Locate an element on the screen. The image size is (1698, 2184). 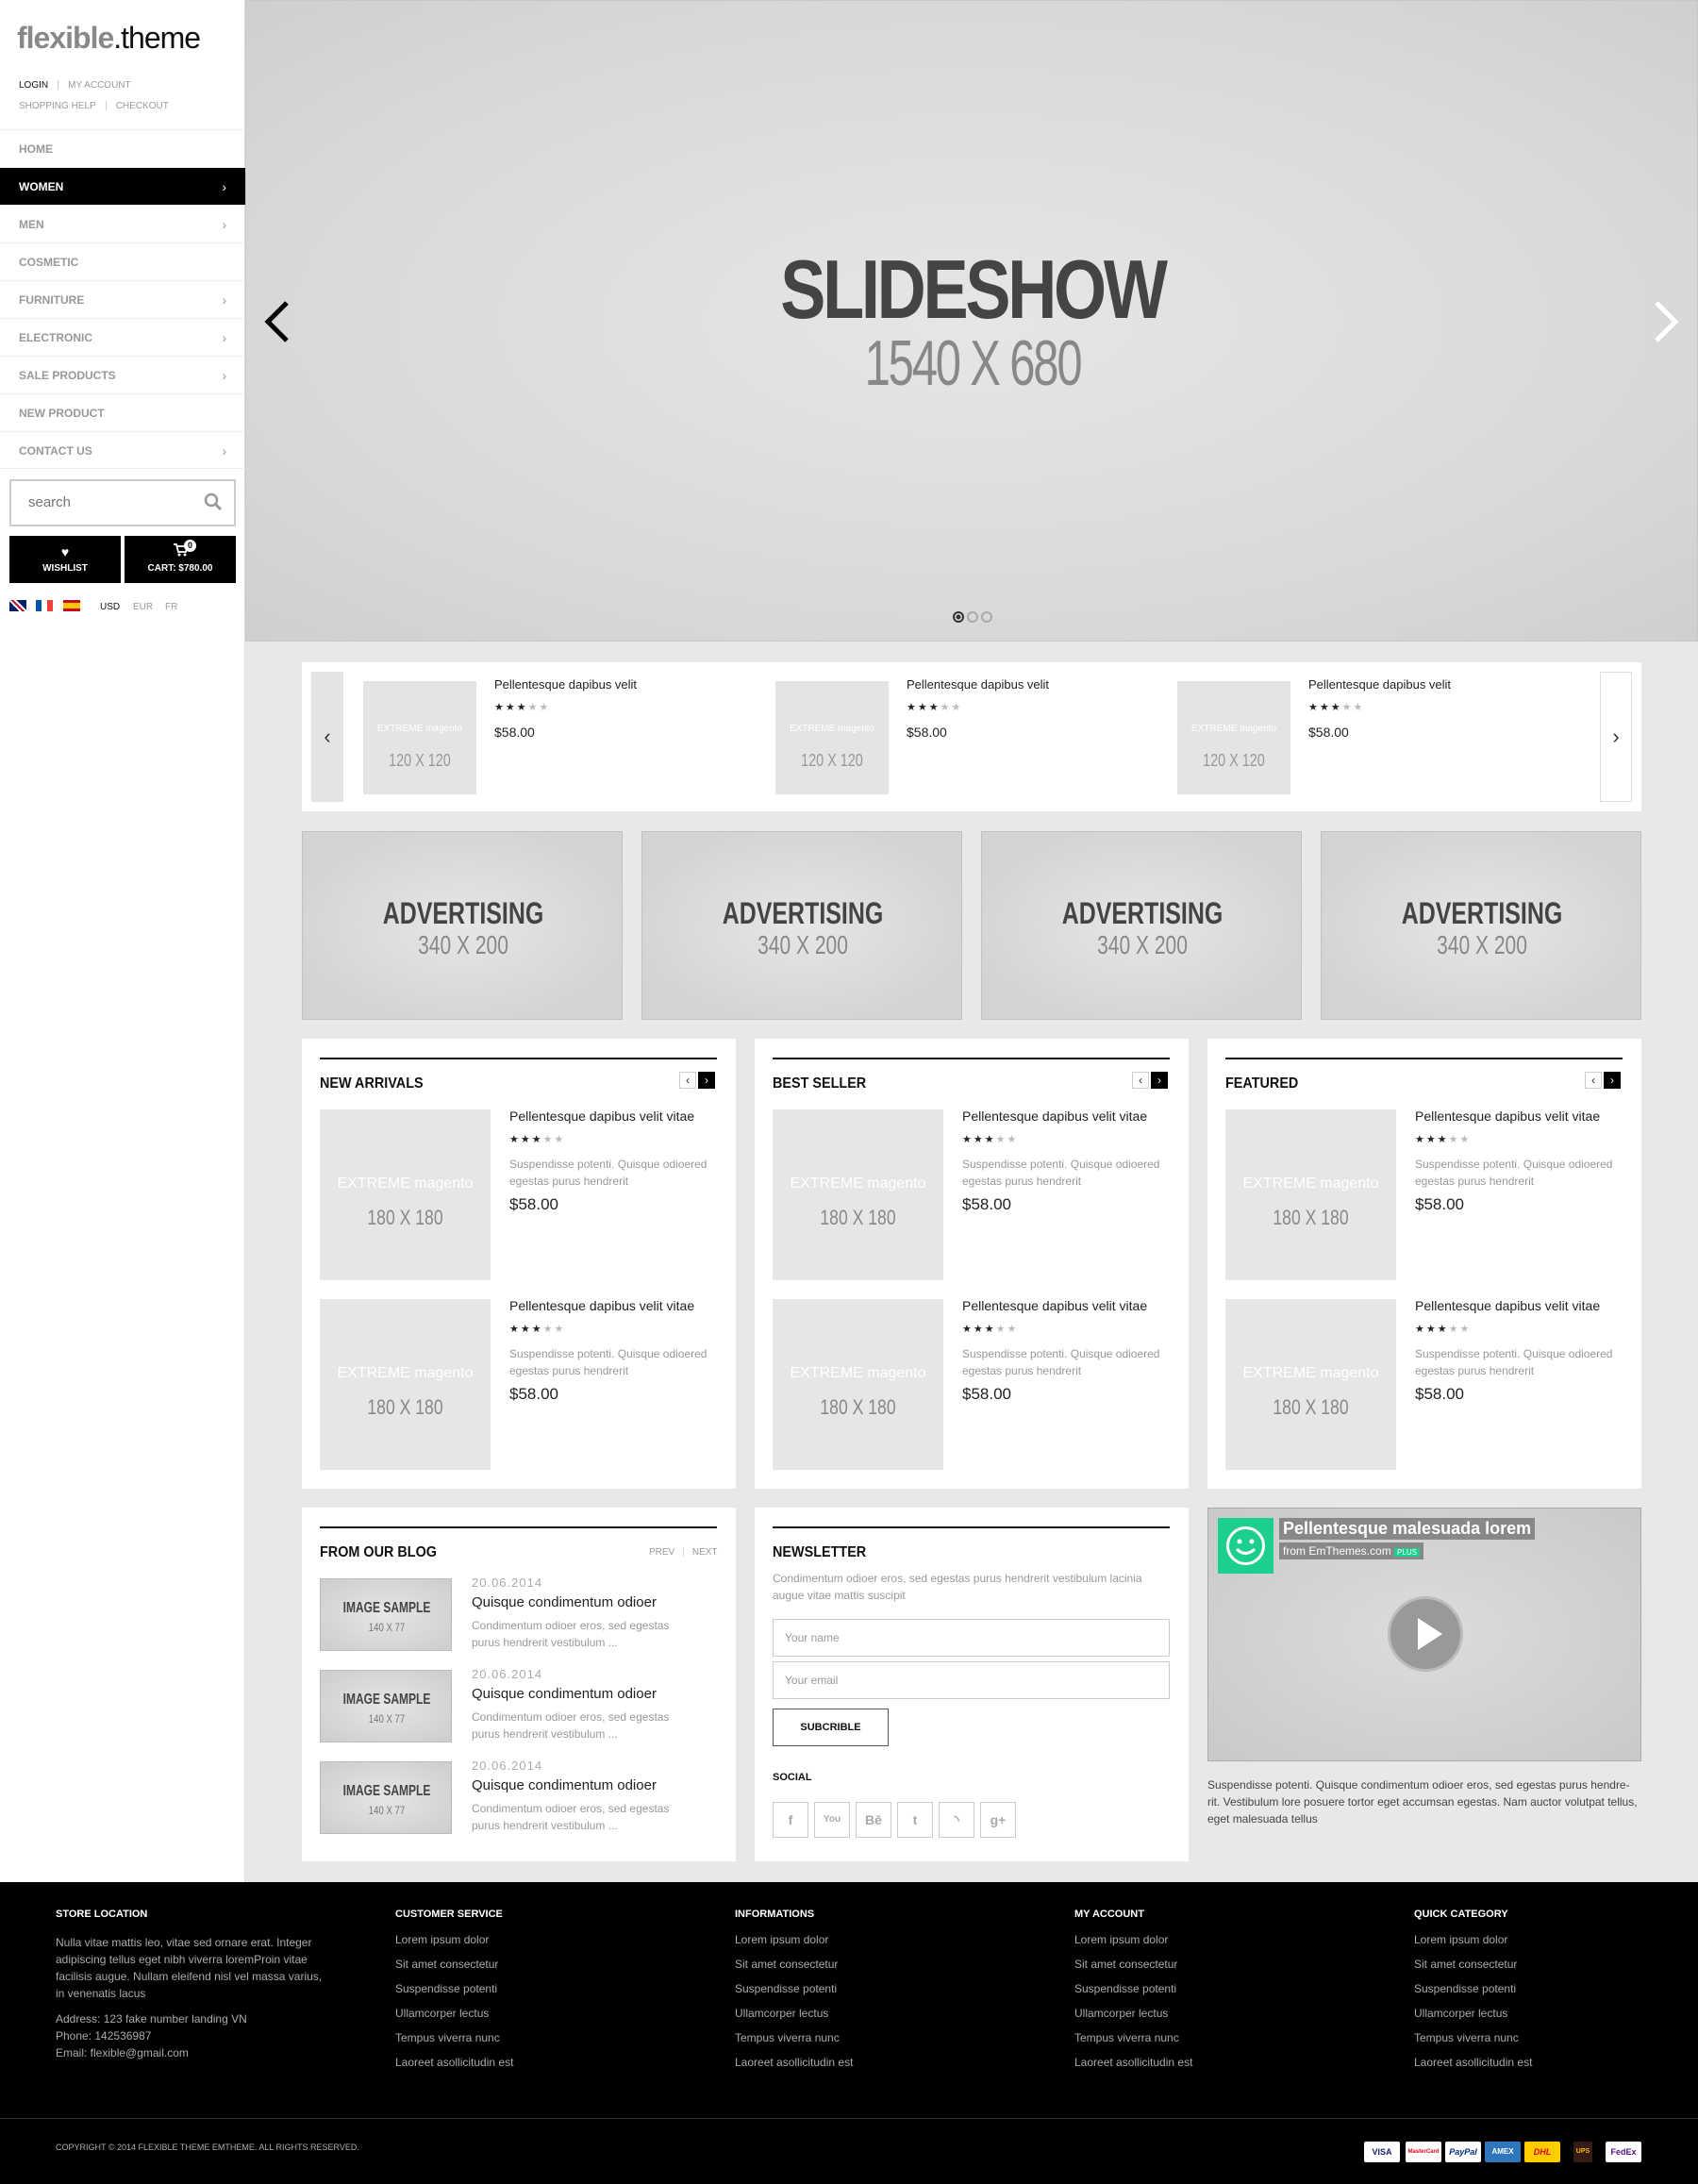
nav-item-furniture: FURNITURE › is located at coordinates (122, 299).